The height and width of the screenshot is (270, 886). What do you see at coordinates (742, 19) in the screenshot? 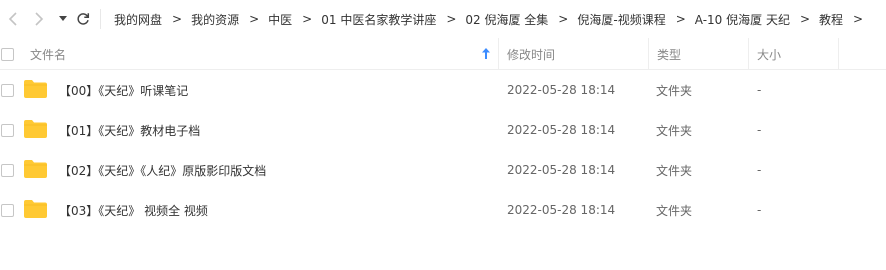
I see `breadcrumb-item-tianji: A-10 倪海厦 天纪` at bounding box center [742, 19].